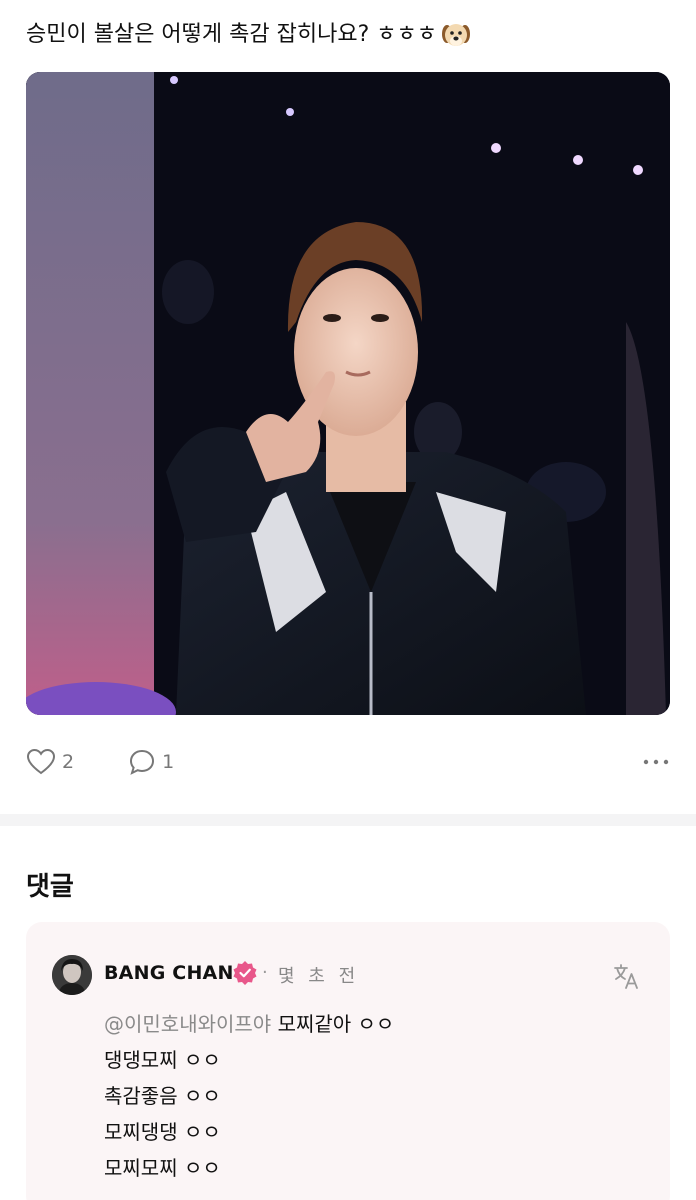  Describe the element at coordinates (231, 34) in the screenshot. I see `post-question-text: 승민이 볼살은 어떻게 촉감 잡히나요? ㅎㅎㅎ` at that location.